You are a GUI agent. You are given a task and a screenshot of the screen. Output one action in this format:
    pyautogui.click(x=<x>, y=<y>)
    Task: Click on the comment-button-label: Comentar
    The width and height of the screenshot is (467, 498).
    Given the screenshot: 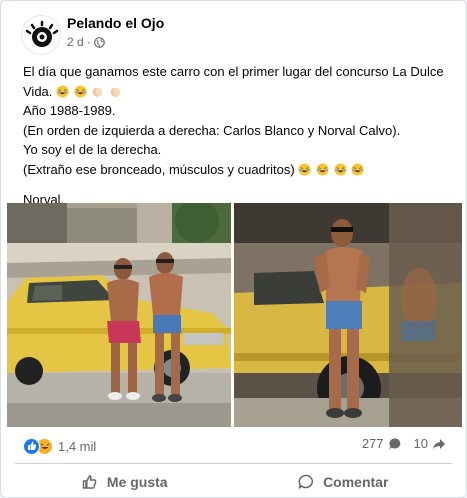 What is the action you would take?
    pyautogui.click(x=356, y=482)
    